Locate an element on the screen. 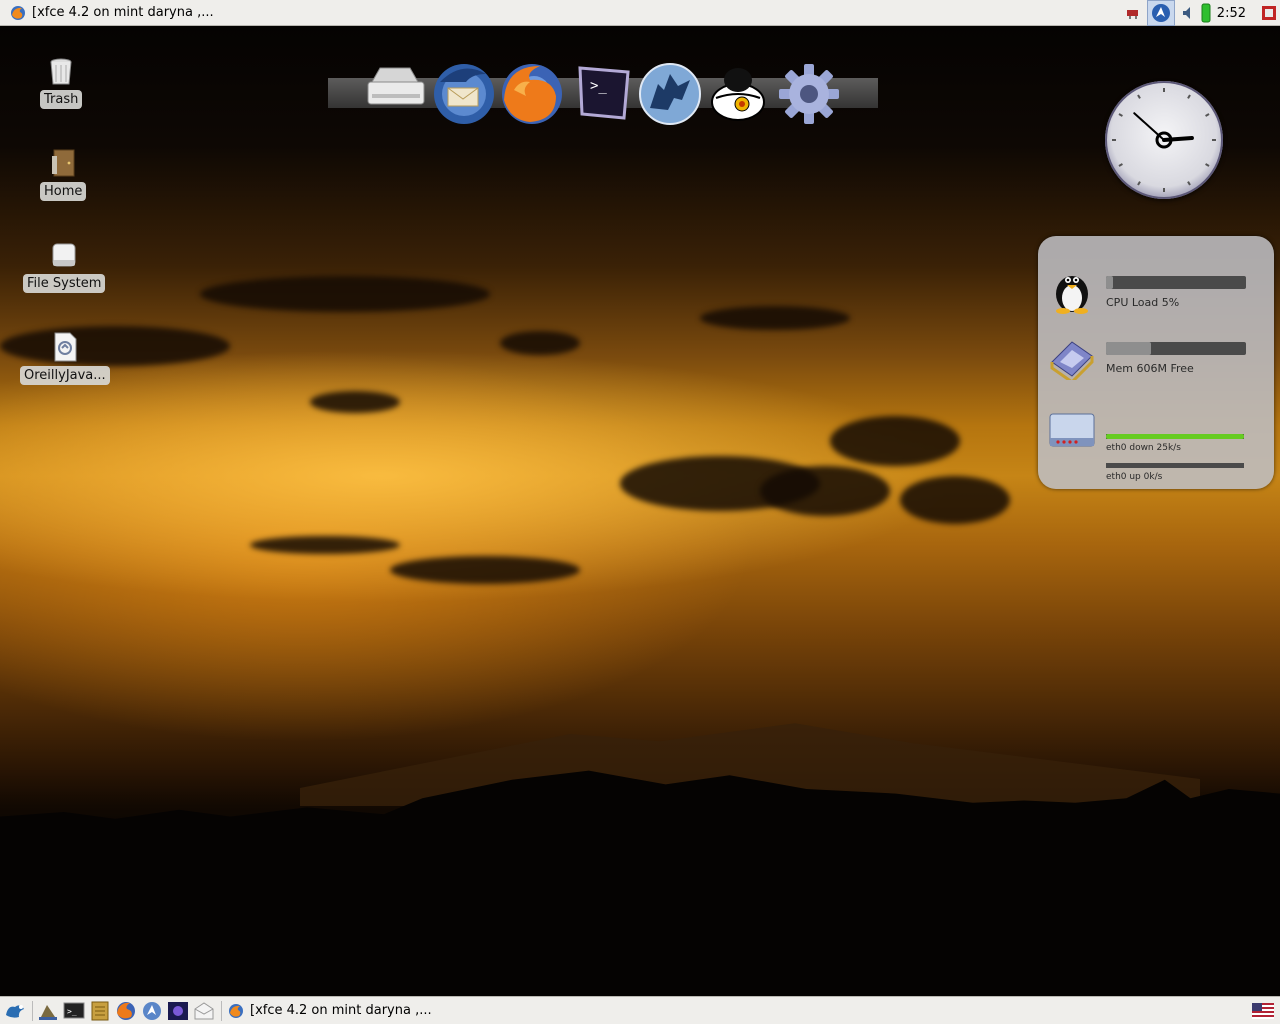 The image size is (1280, 1024). system-tray: 2:52 is located at coordinates (1202, 13).